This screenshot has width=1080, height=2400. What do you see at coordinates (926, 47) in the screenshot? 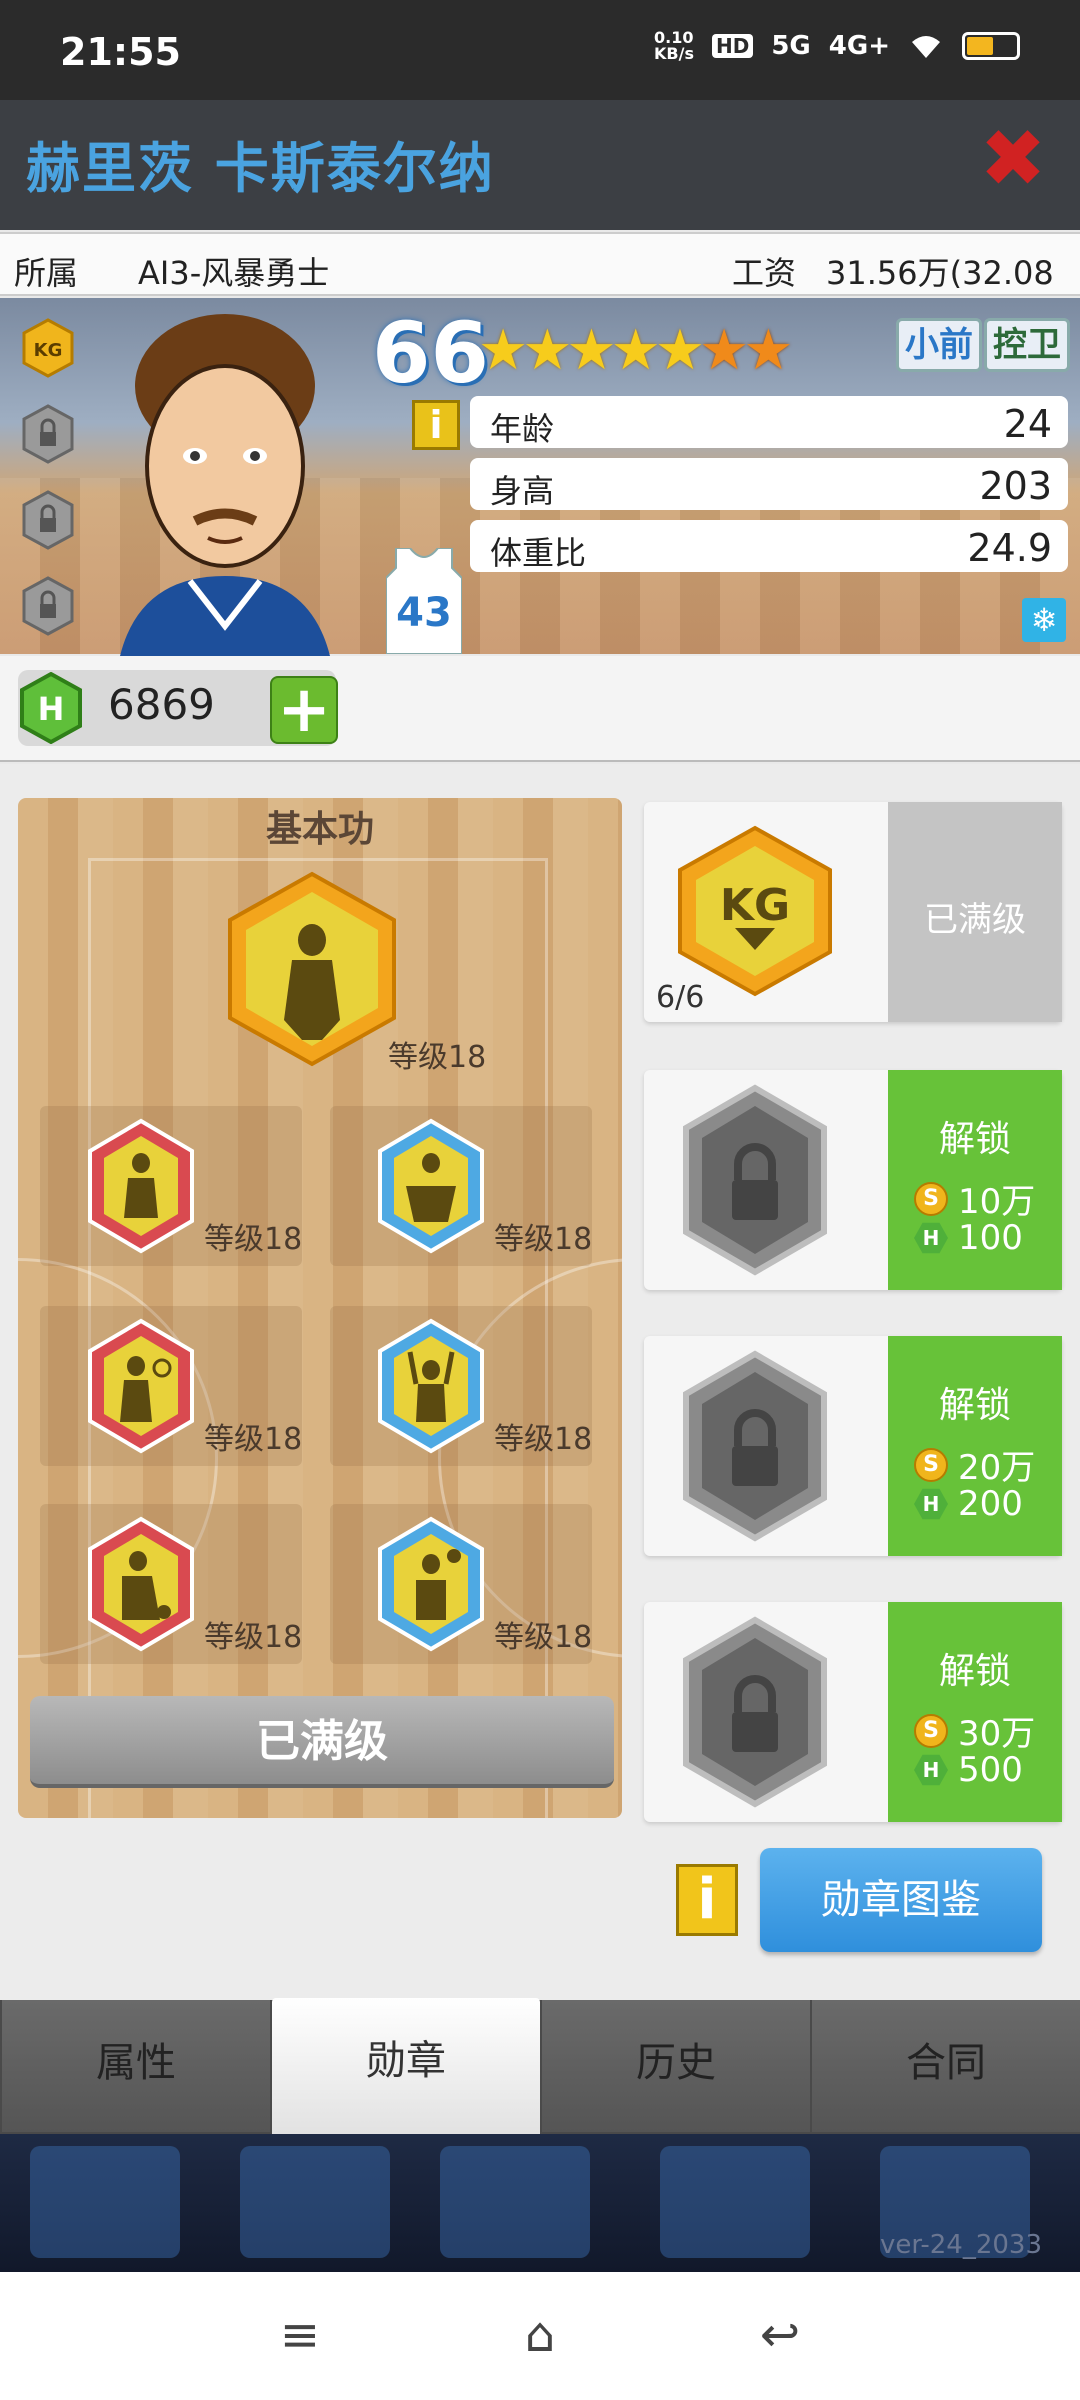
I see `wifi-icon` at bounding box center [926, 47].